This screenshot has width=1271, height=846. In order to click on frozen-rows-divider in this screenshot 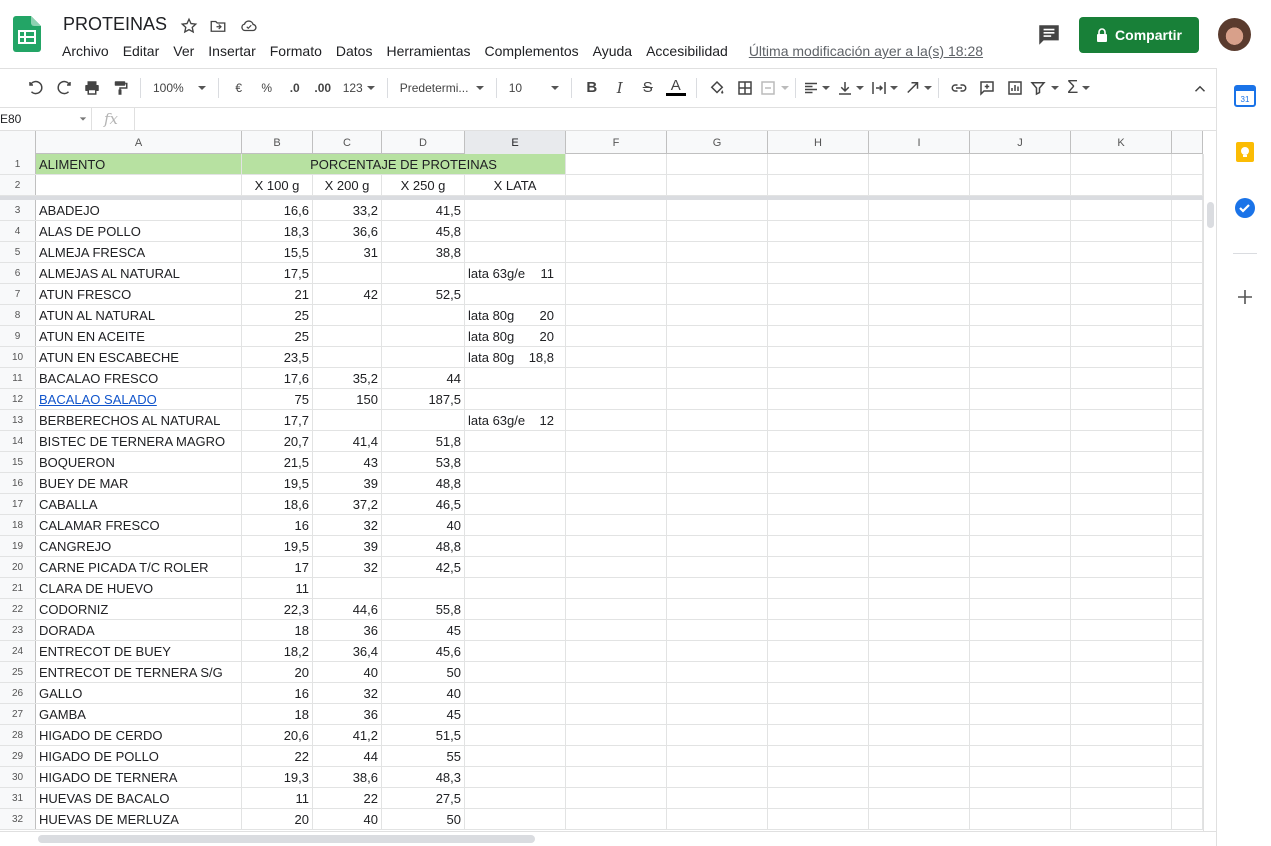, I will do `click(601, 198)`.